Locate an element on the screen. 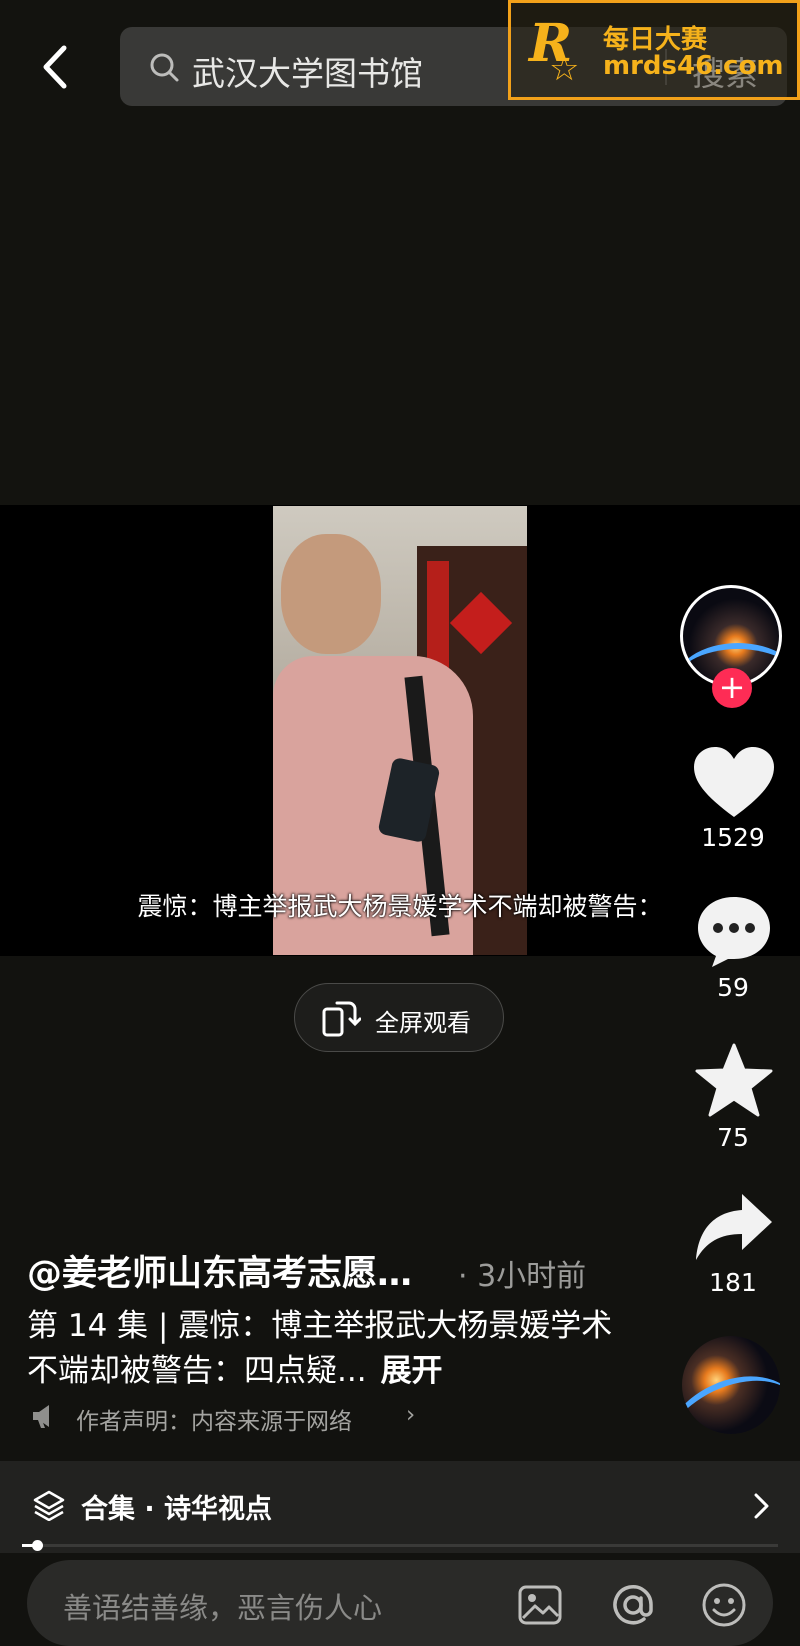 Image resolution: width=800 pixels, height=1646 pixels. back-icon is located at coordinates (55, 67).